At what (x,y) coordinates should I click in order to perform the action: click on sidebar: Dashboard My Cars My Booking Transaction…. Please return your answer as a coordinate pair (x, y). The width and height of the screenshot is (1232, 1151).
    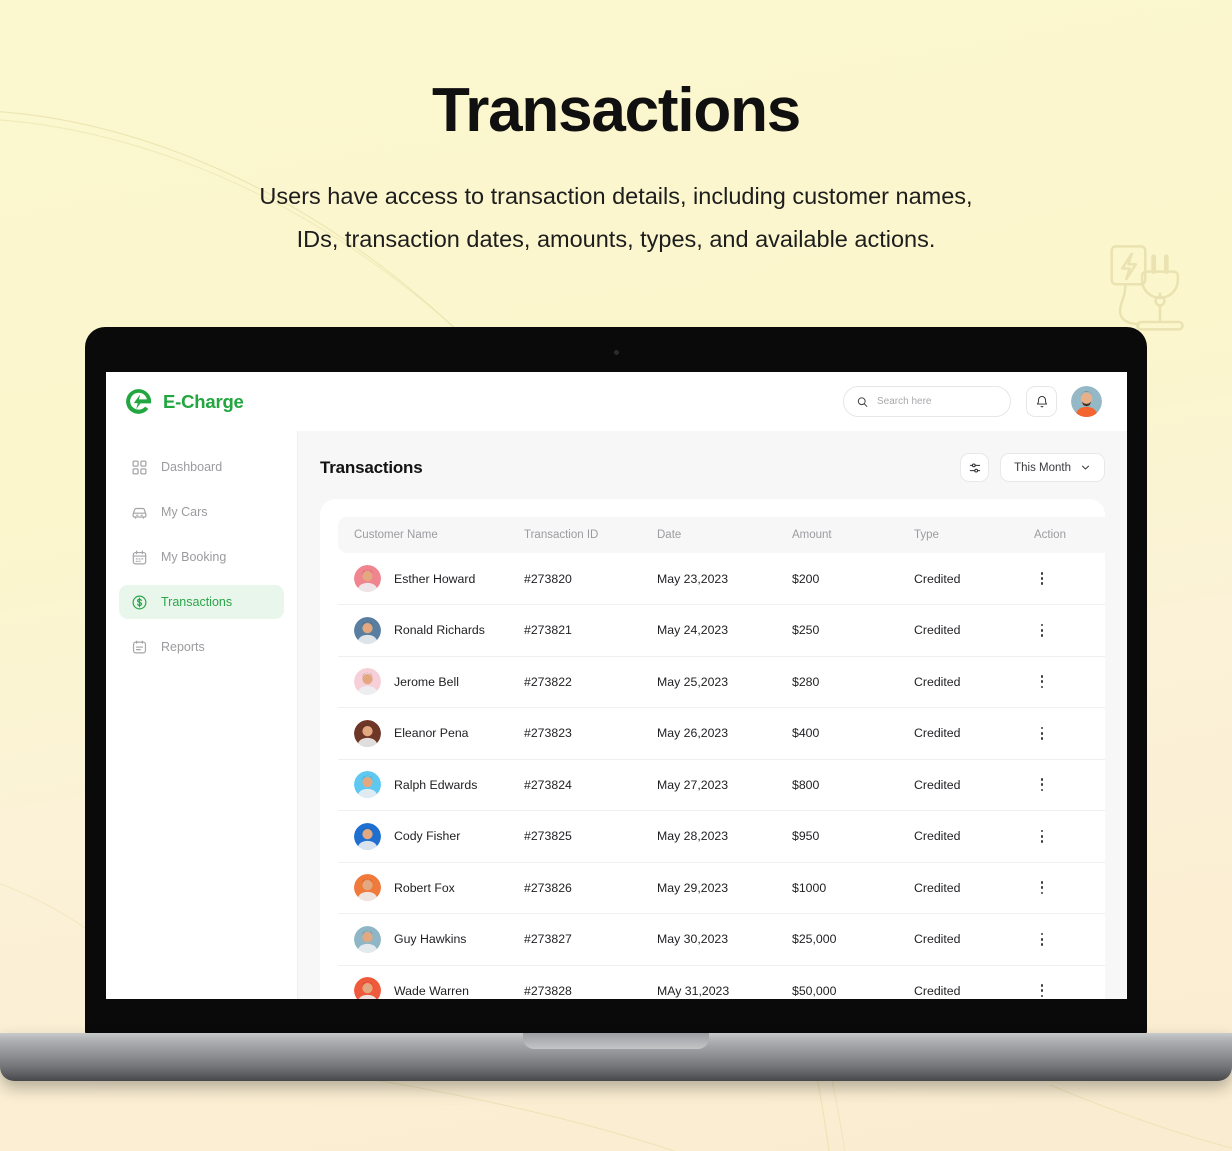
    Looking at the image, I should click on (202, 715).